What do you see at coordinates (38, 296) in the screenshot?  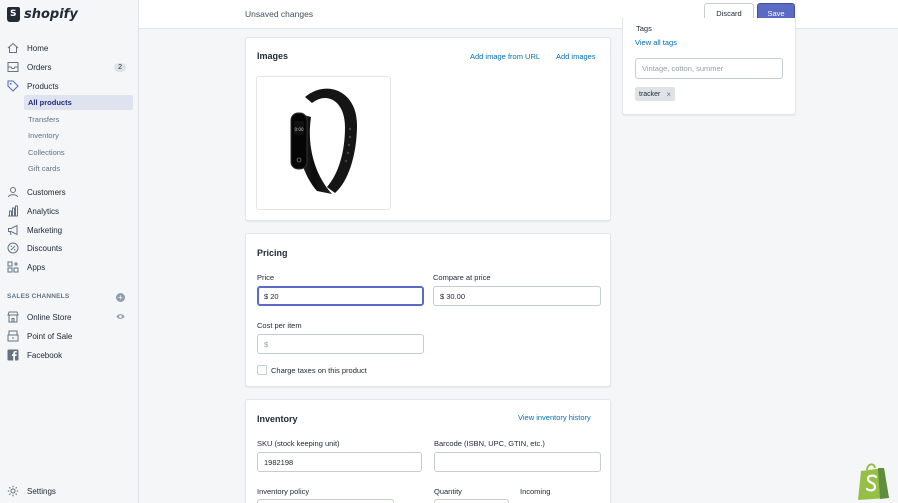 I see `sales-channels-heading: SALES CHANNELS` at bounding box center [38, 296].